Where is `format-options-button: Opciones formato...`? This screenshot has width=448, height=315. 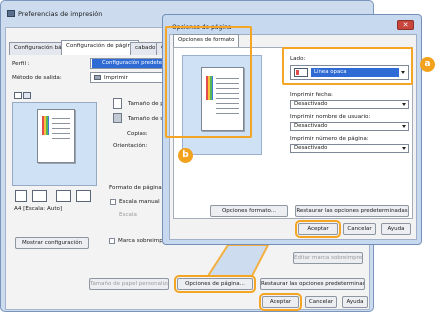 format-options-button: Opciones formato... is located at coordinates (249, 211).